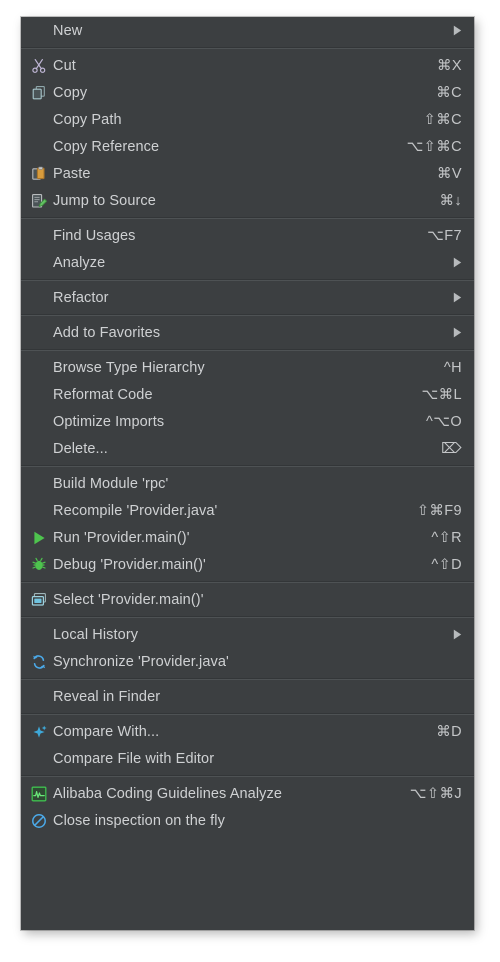 The height and width of the screenshot is (962, 500). I want to click on menu-item-shortcut: ^H, so click(452, 367).